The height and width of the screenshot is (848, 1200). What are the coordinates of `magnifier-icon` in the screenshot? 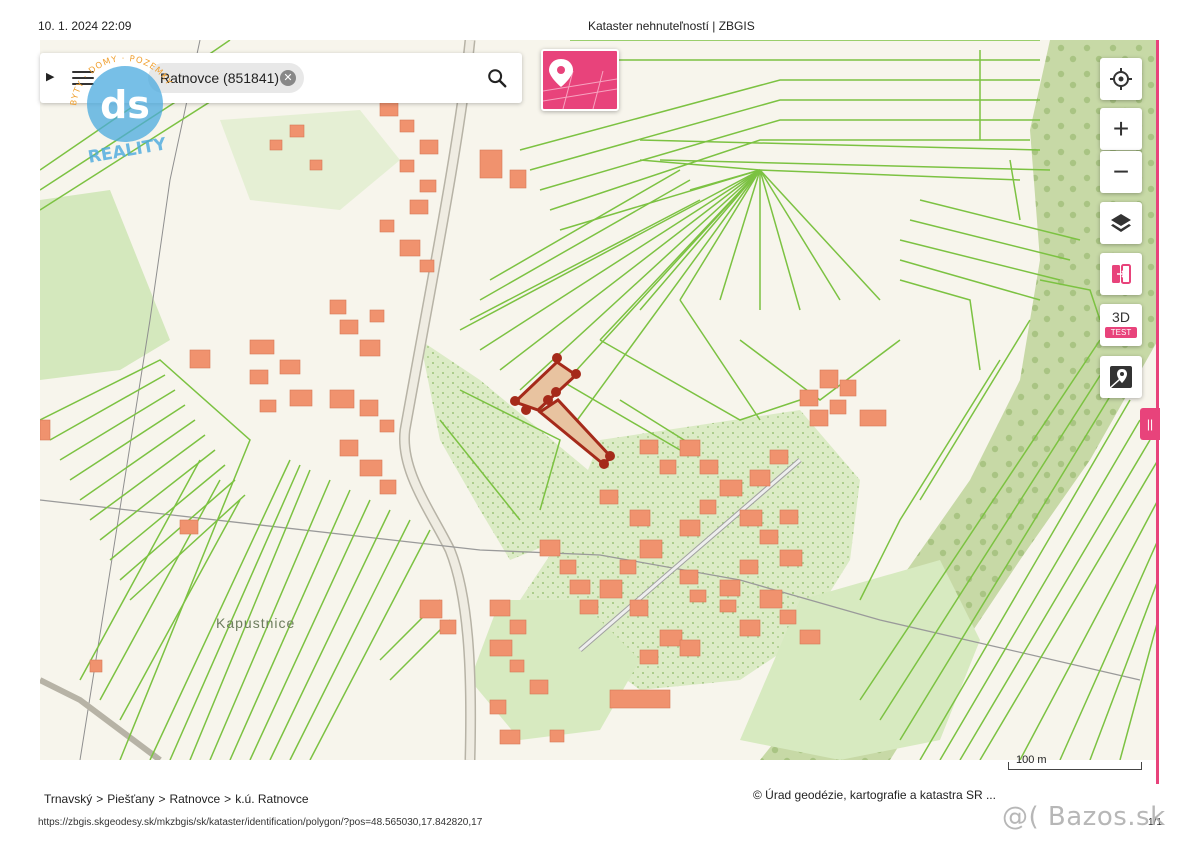 It's located at (497, 78).